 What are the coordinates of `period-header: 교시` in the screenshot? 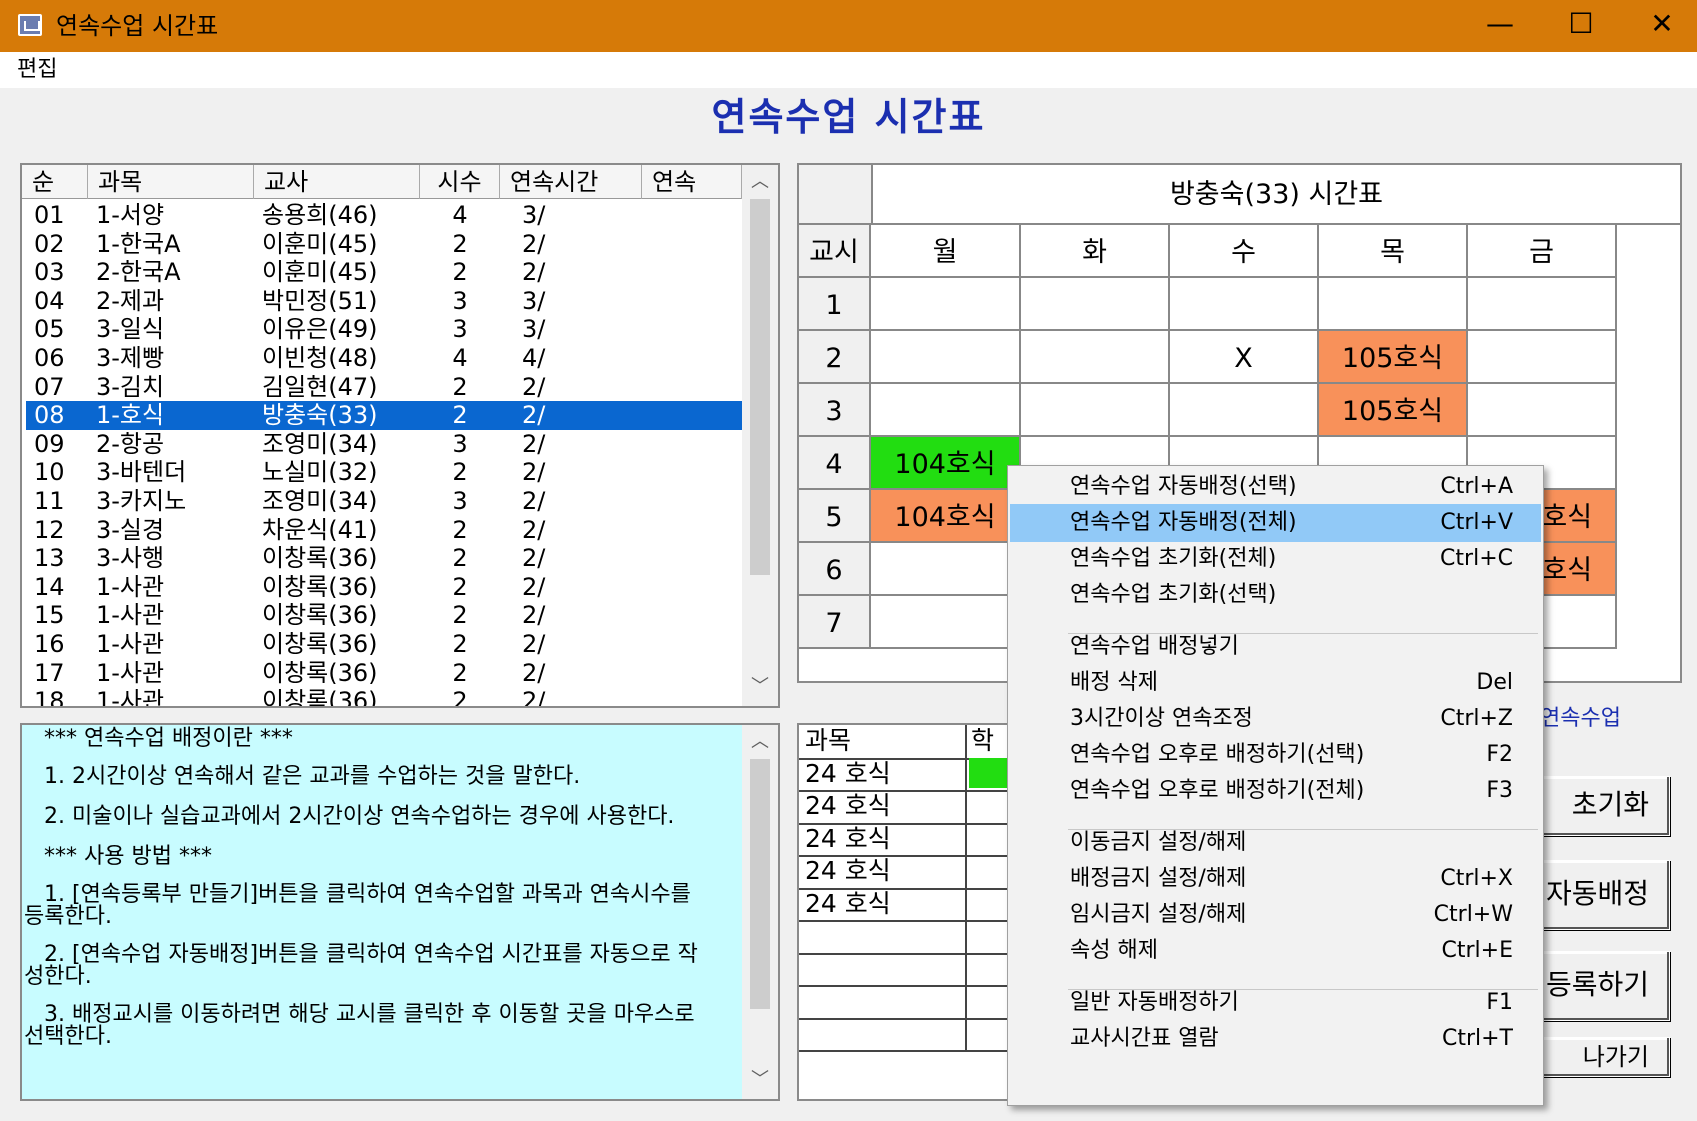 It's located at (835, 251).